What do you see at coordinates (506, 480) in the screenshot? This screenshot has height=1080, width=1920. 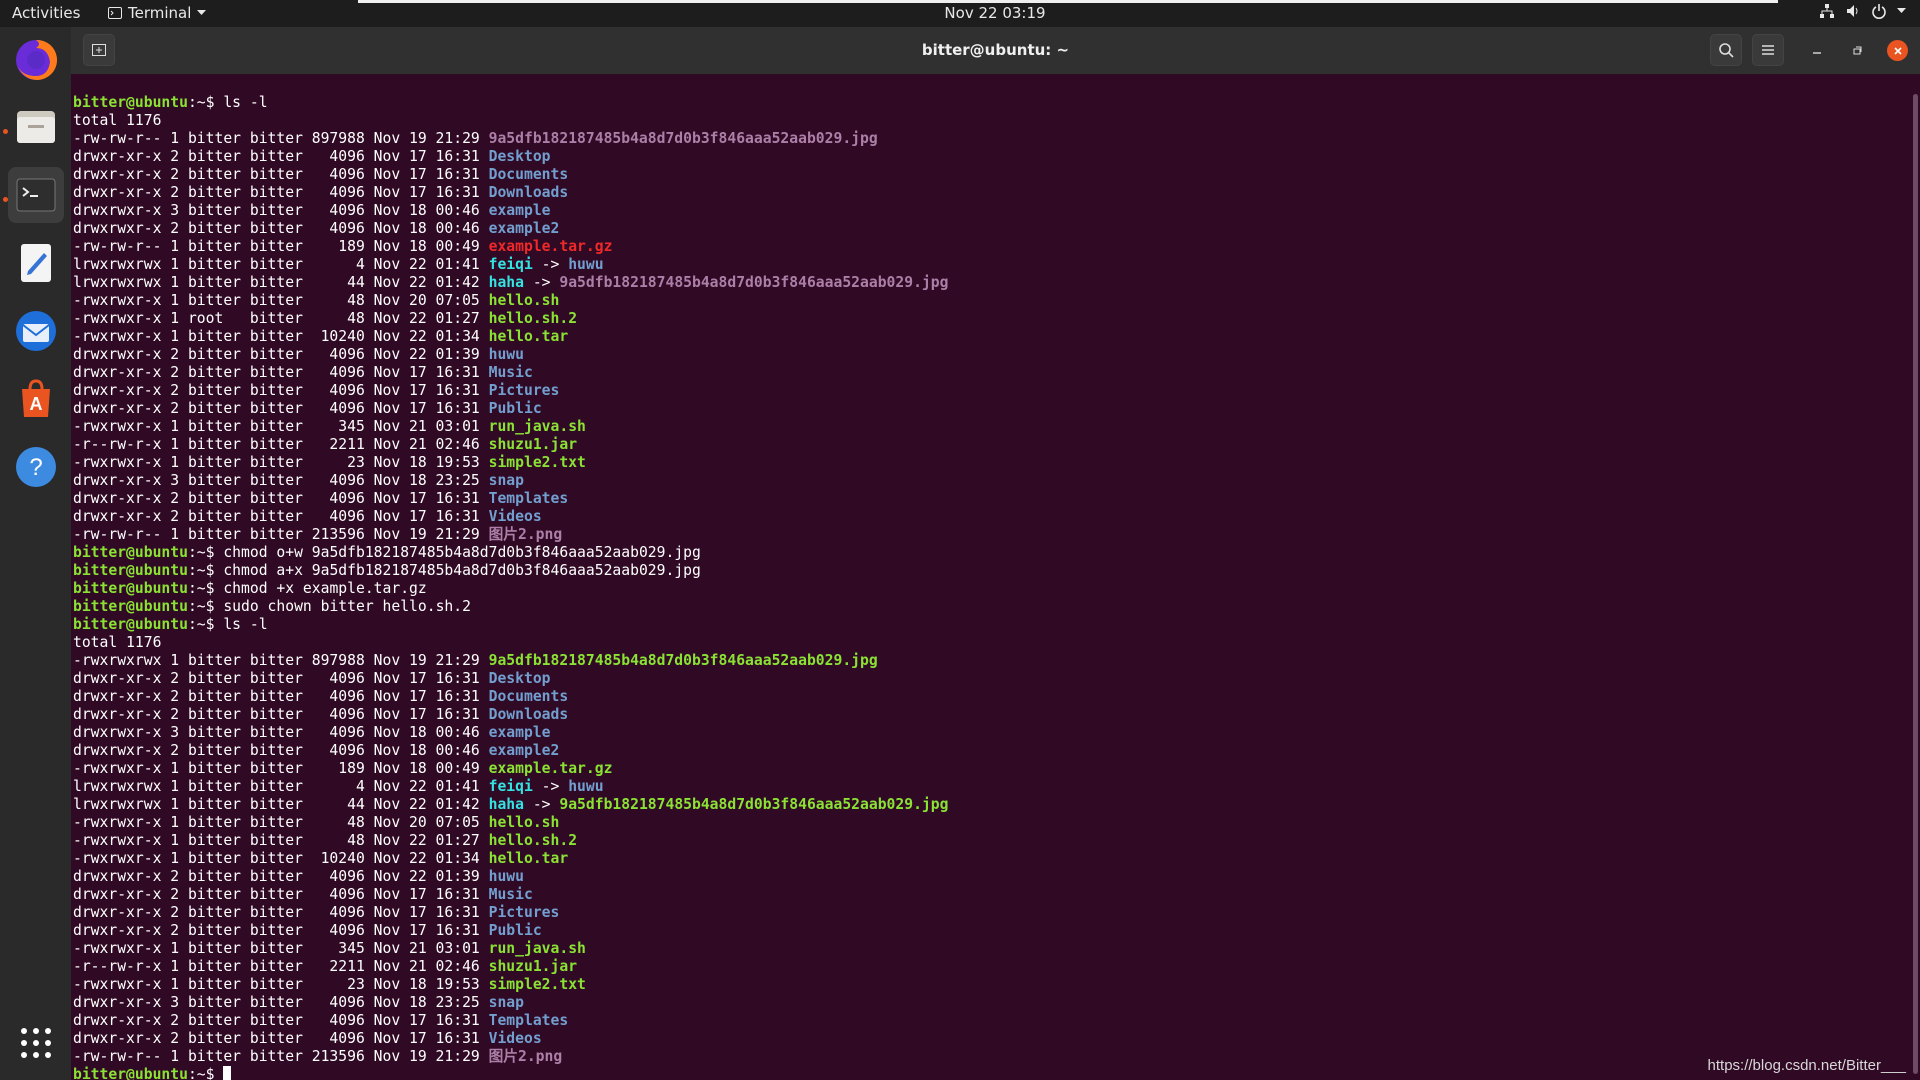 I see `file-name: snap` at bounding box center [506, 480].